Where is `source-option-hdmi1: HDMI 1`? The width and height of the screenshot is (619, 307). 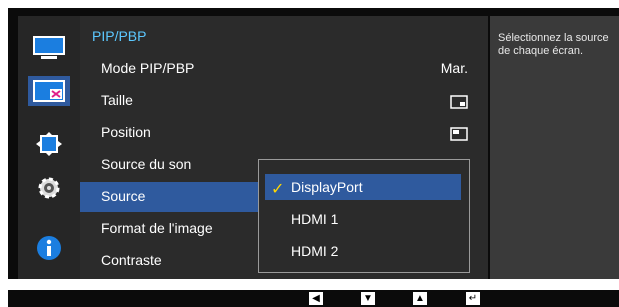
source-option-hdmi1: HDMI 1 is located at coordinates (364, 221).